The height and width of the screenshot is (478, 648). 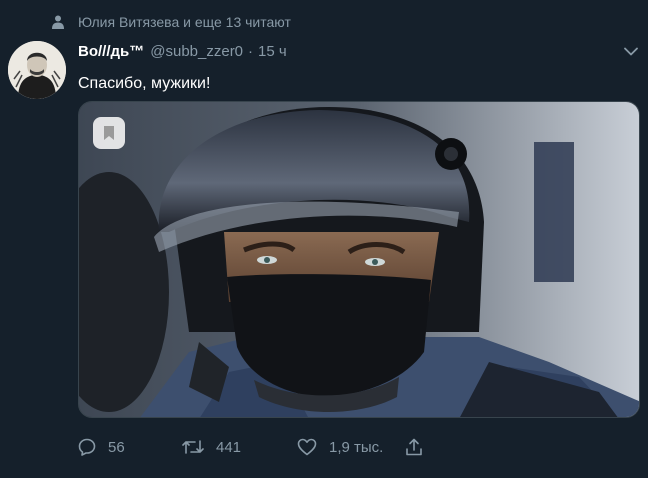 What do you see at coordinates (184, 22) in the screenshot?
I see `social-context-text: Юлия Витязева и еще 13 читают` at bounding box center [184, 22].